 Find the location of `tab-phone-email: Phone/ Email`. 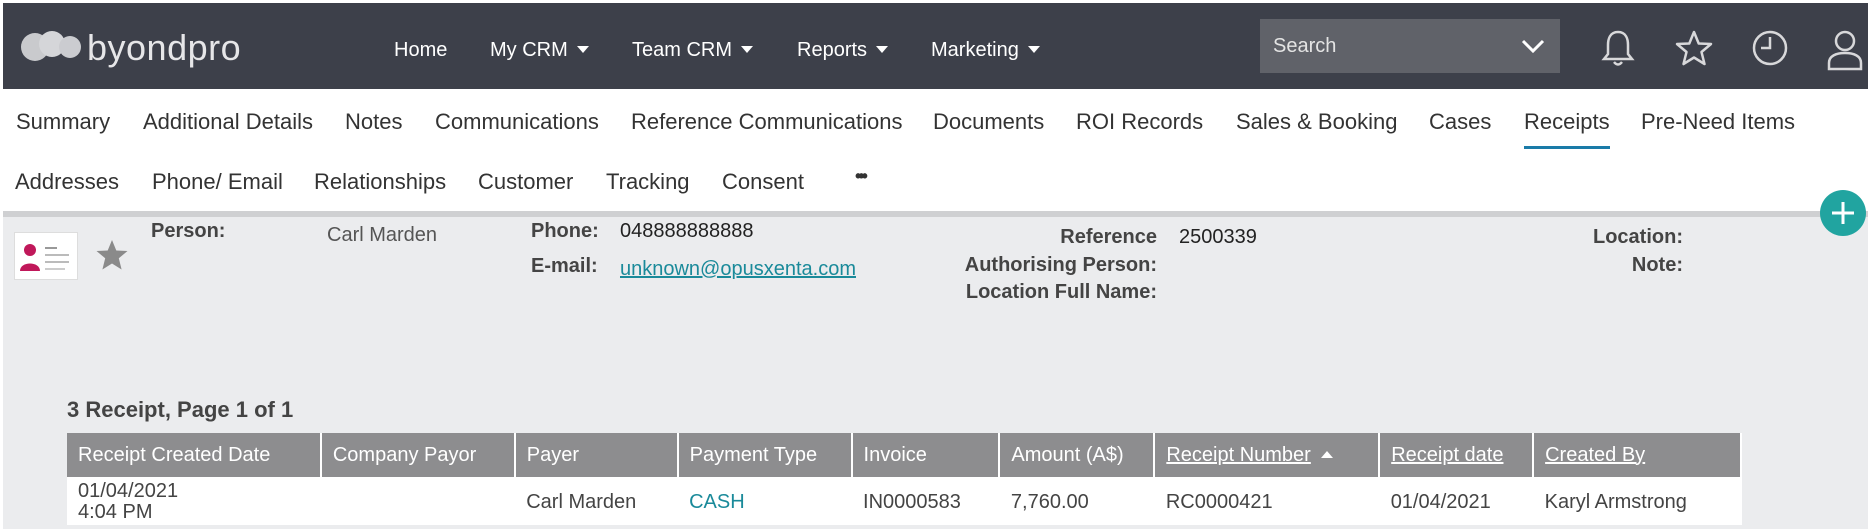

tab-phone-email: Phone/ Email is located at coordinates (217, 182).